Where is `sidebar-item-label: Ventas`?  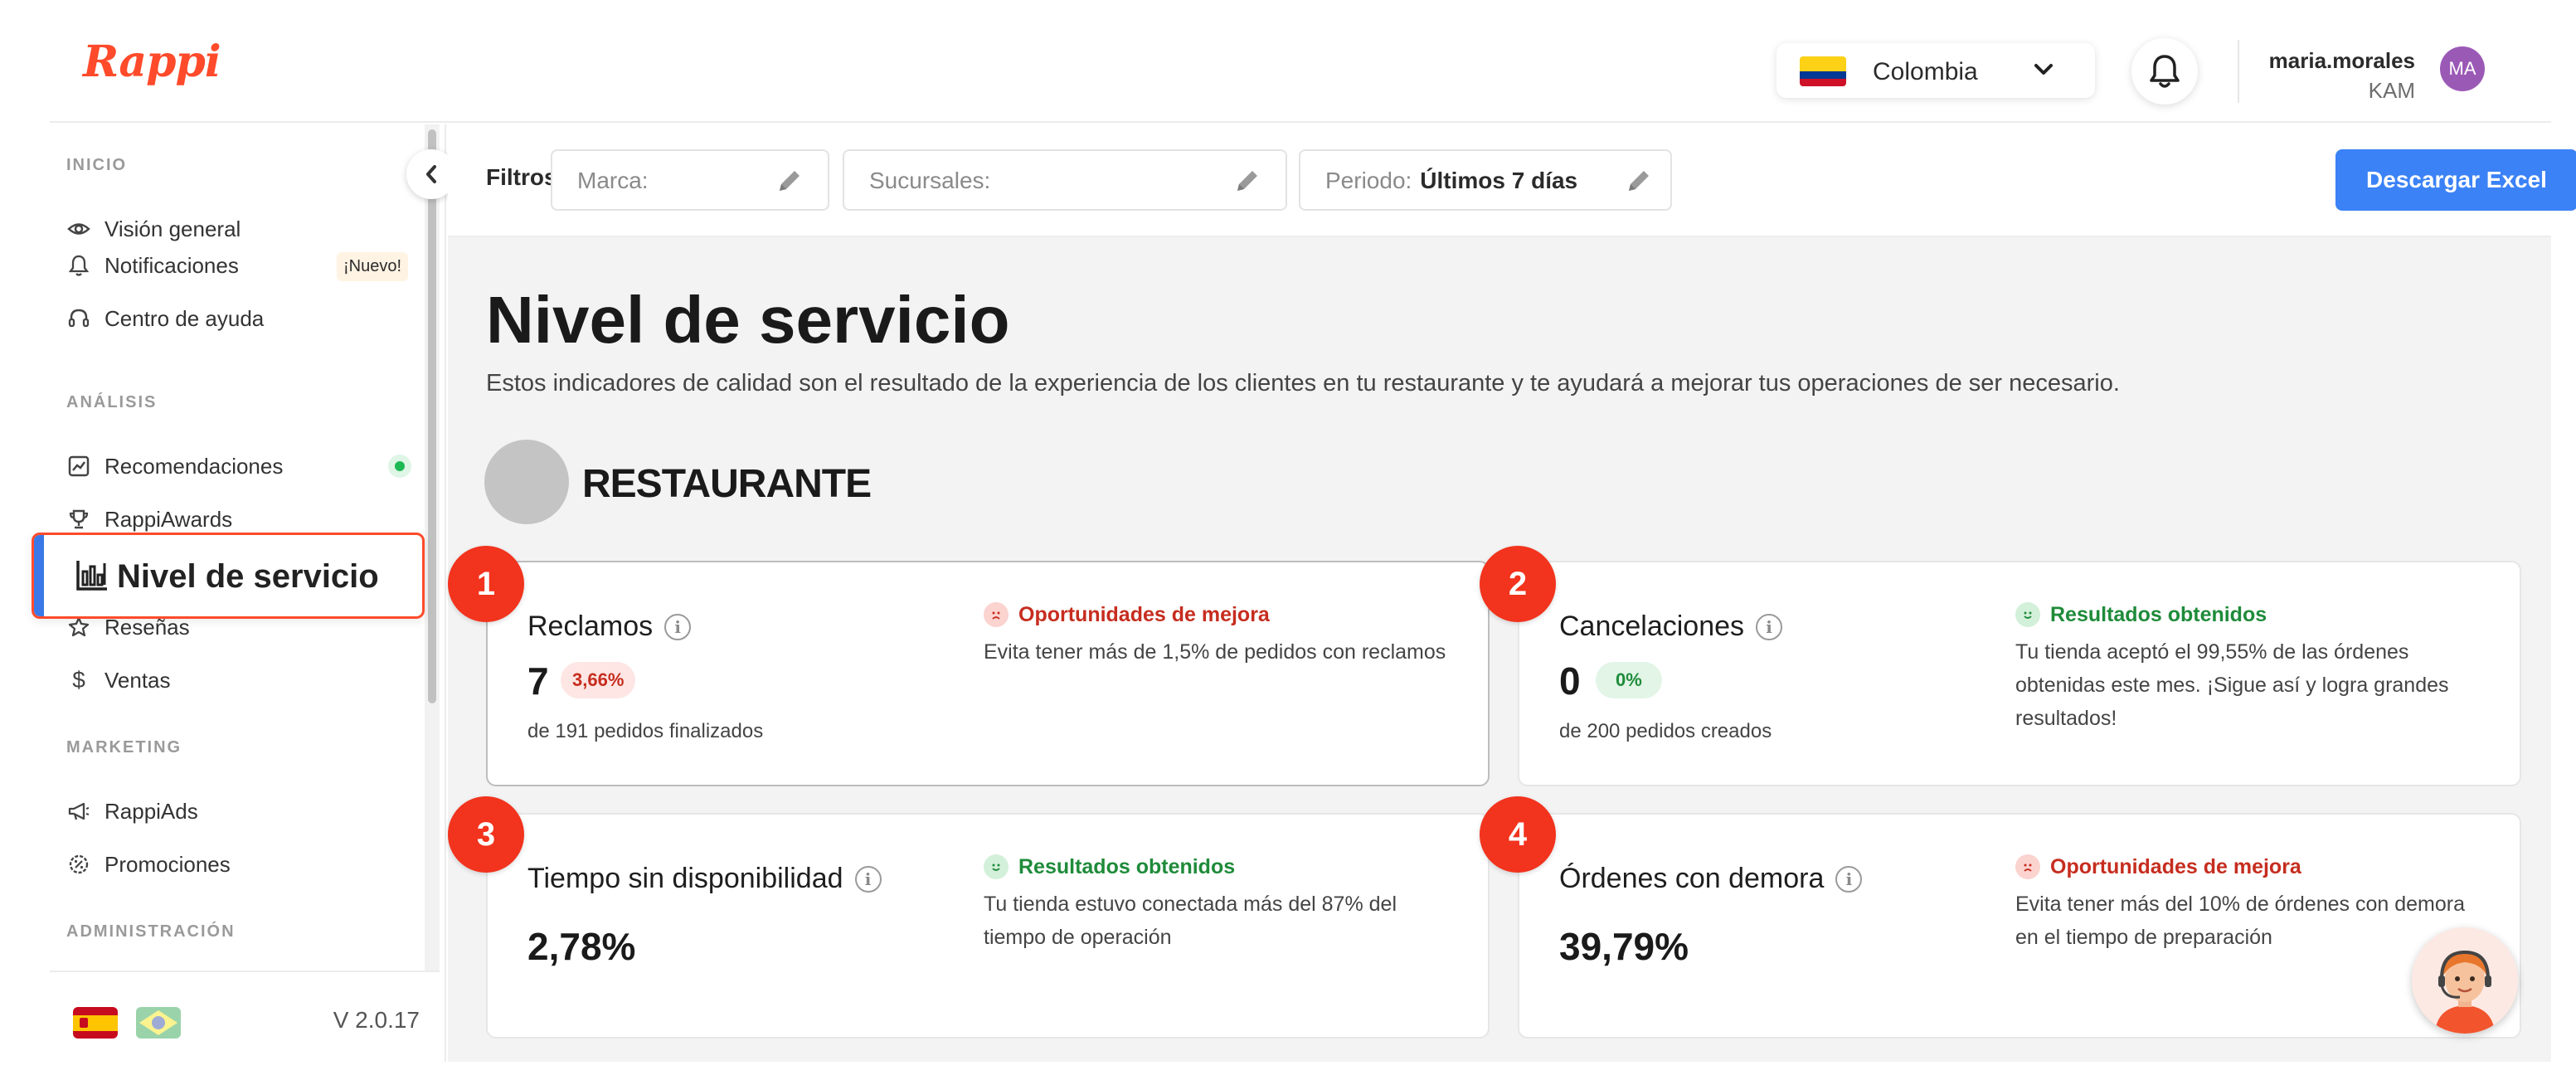 sidebar-item-label: Ventas is located at coordinates (137, 680).